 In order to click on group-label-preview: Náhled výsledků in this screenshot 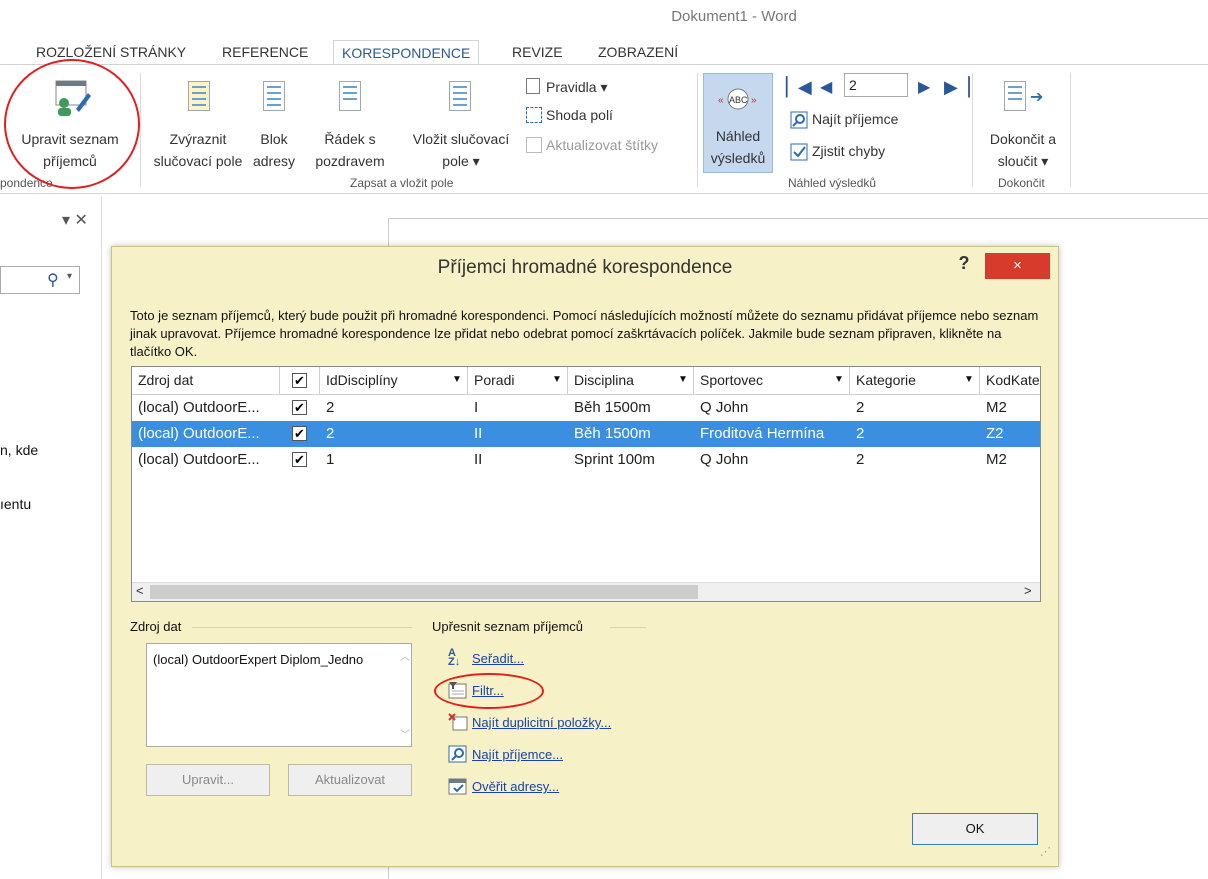, I will do `click(832, 183)`.